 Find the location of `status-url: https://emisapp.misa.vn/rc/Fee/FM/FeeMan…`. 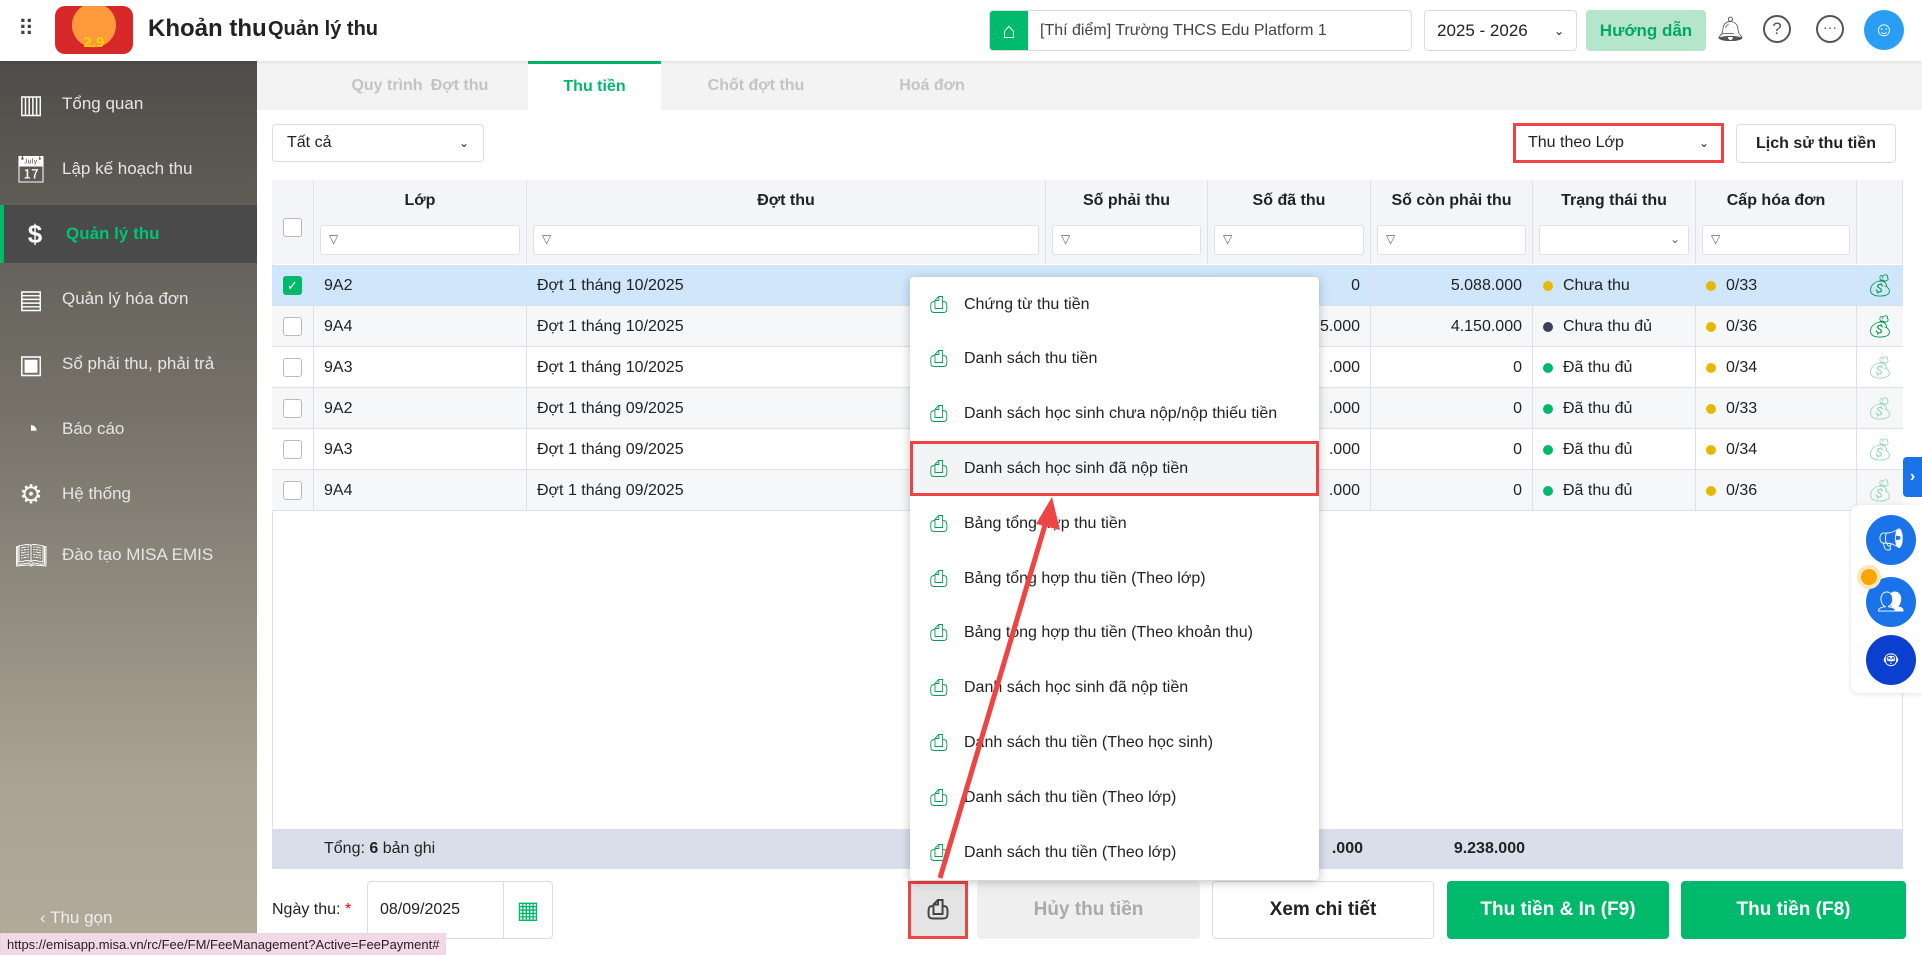

status-url: https://emisapp.misa.vn/rc/Fee/FM/FeeMan… is located at coordinates (223, 944).